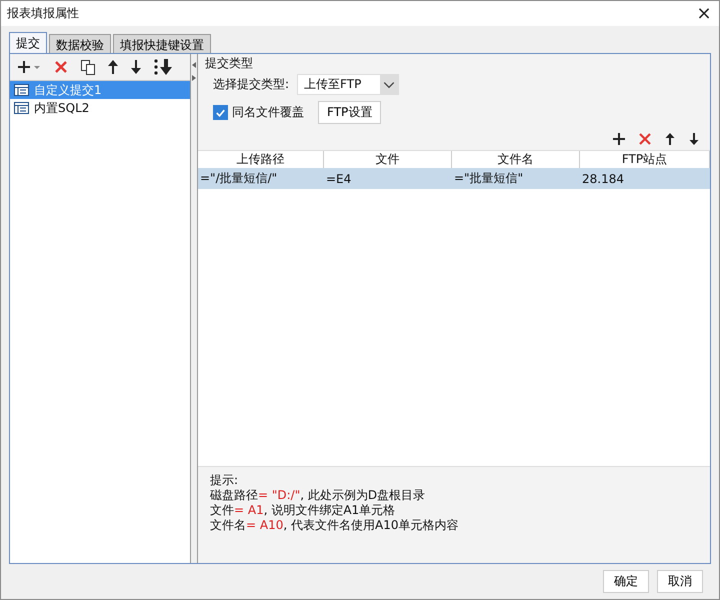 This screenshot has height=600, width=720. Describe the element at coordinates (680, 581) in the screenshot. I see `dialog-button: 取消` at that location.